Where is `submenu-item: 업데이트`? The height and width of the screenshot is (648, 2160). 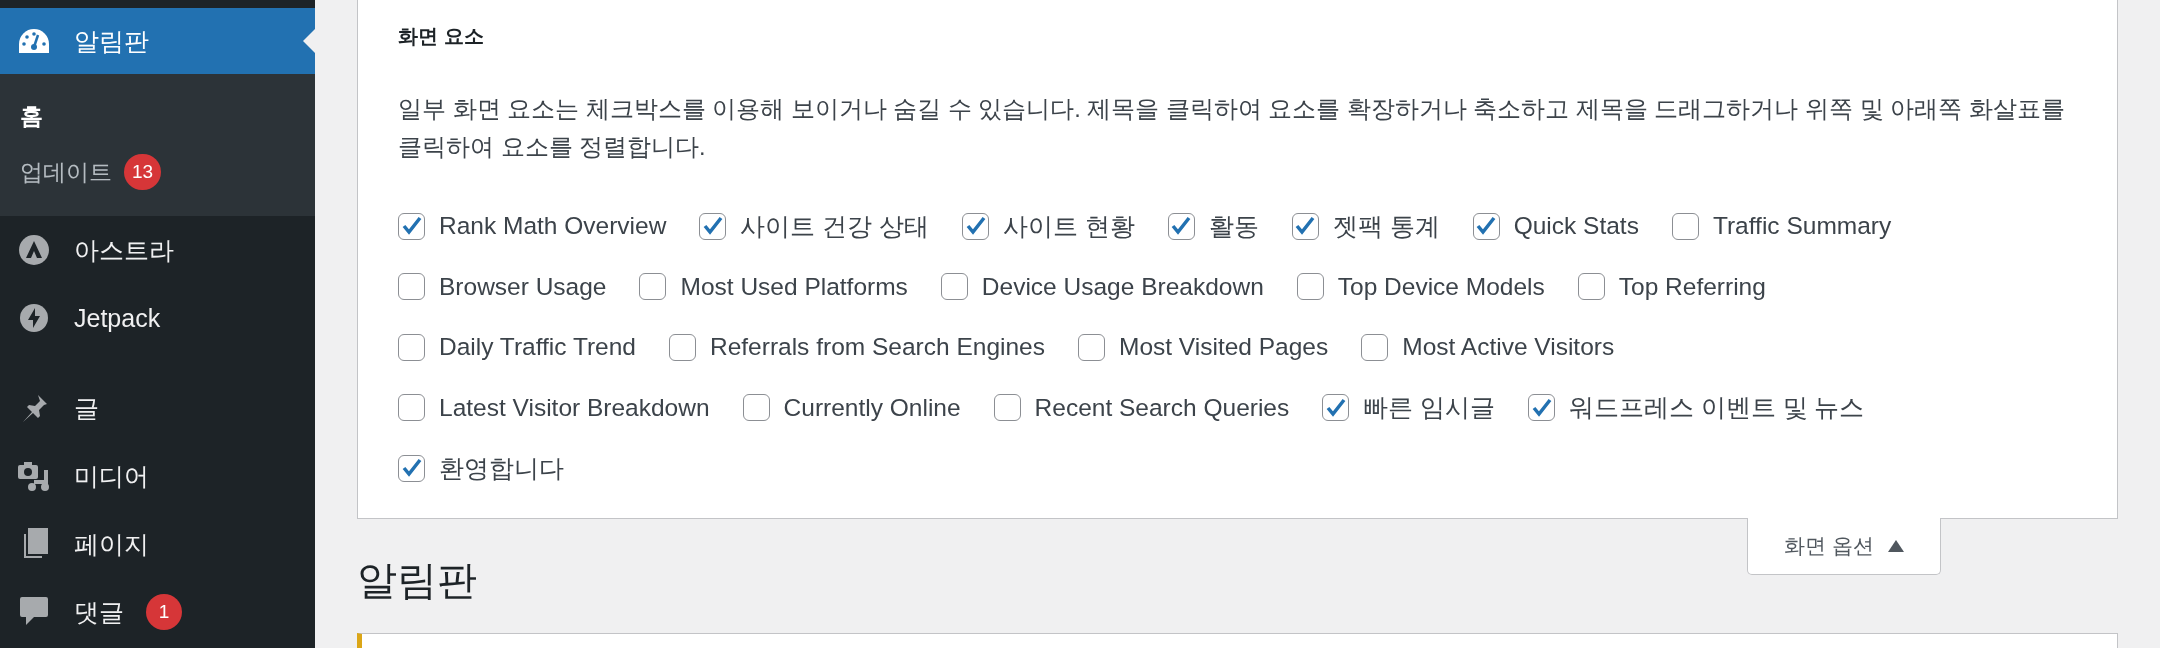
submenu-item: 업데이트 is located at coordinates (66, 172).